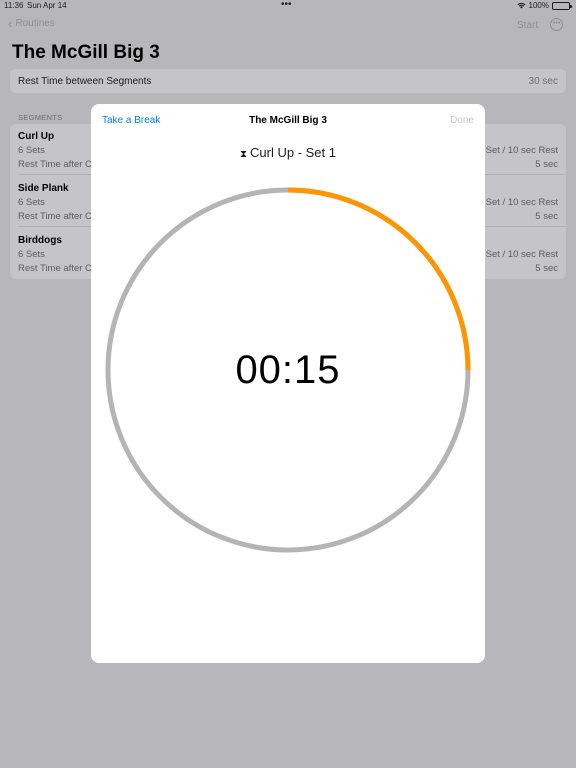 The width and height of the screenshot is (576, 768). Describe the element at coordinates (36, 136) in the screenshot. I see `segment-name: Curl Up` at that location.